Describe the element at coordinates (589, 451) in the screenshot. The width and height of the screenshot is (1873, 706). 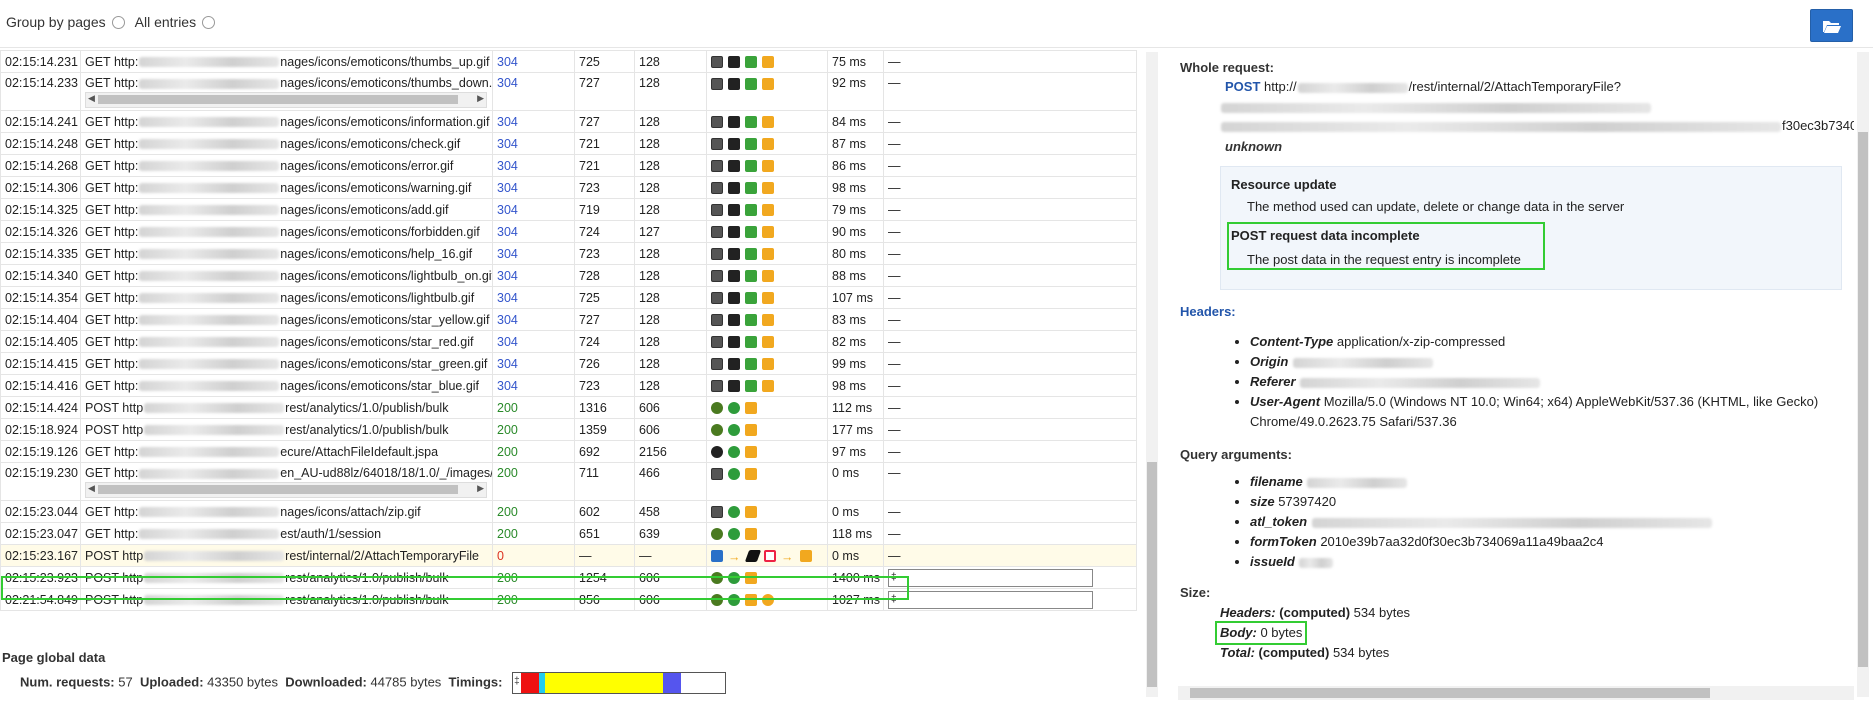
I see `entry-sent-size: 692` at that location.